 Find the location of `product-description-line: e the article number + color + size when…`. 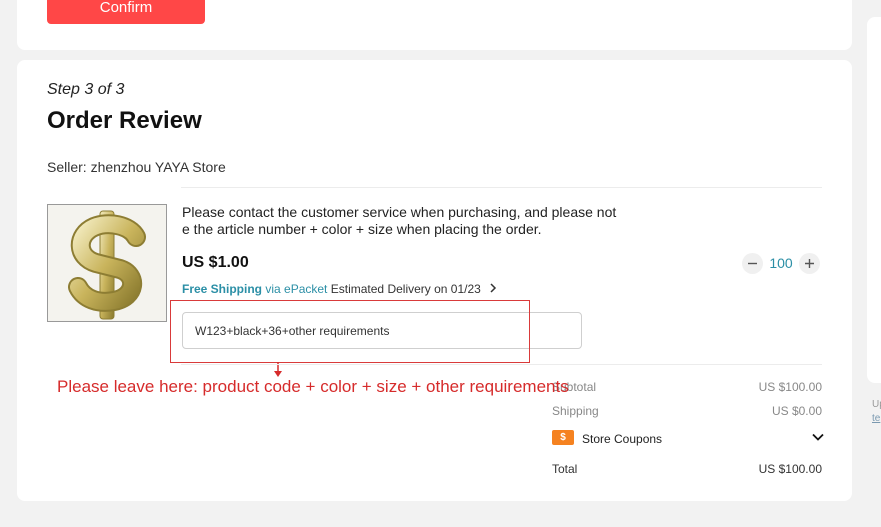

product-description-line: e the article number + color + size when… is located at coordinates (362, 229).